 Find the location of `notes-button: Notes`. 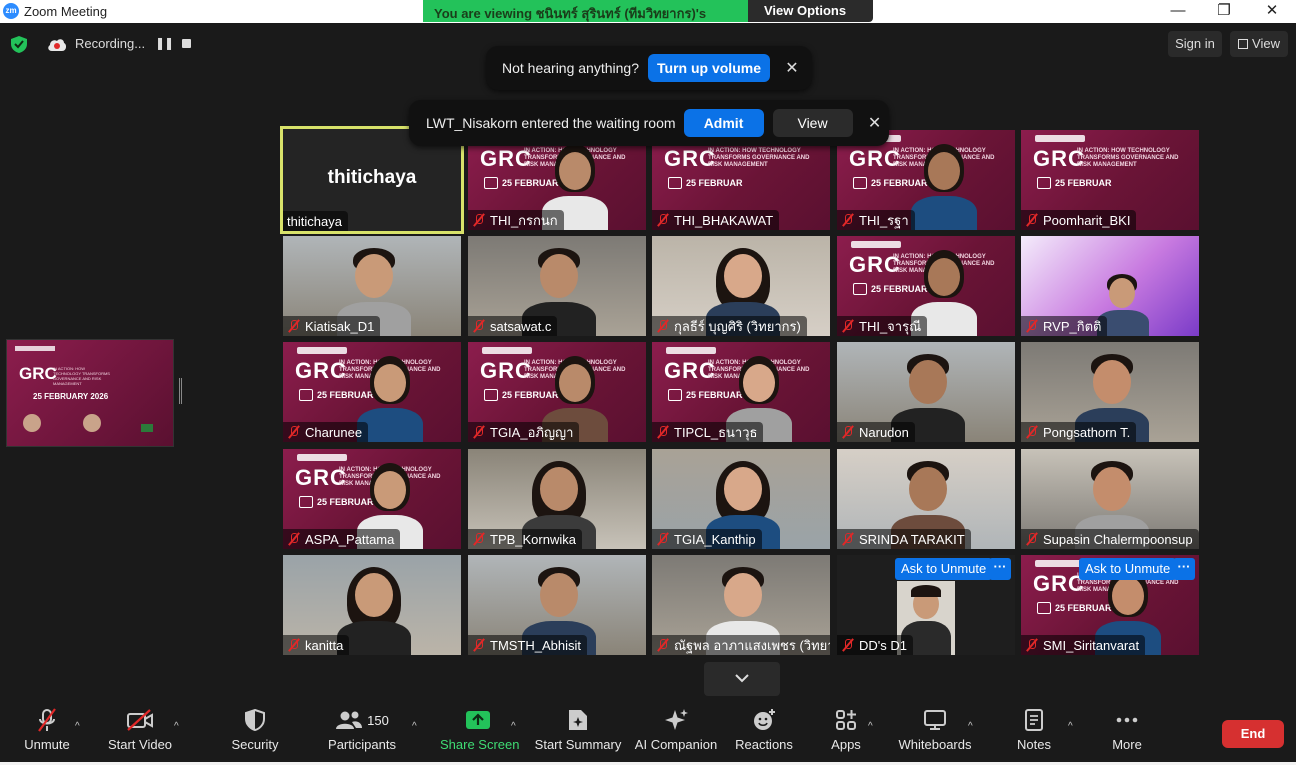

notes-button: Notes is located at coordinates (1034, 734).